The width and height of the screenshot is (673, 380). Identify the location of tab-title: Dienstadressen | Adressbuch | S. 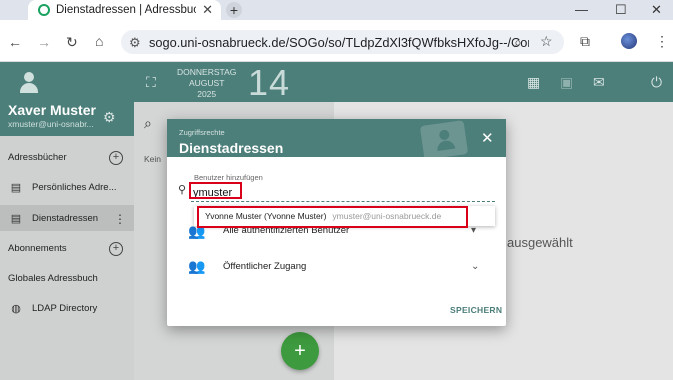
(126, 10).